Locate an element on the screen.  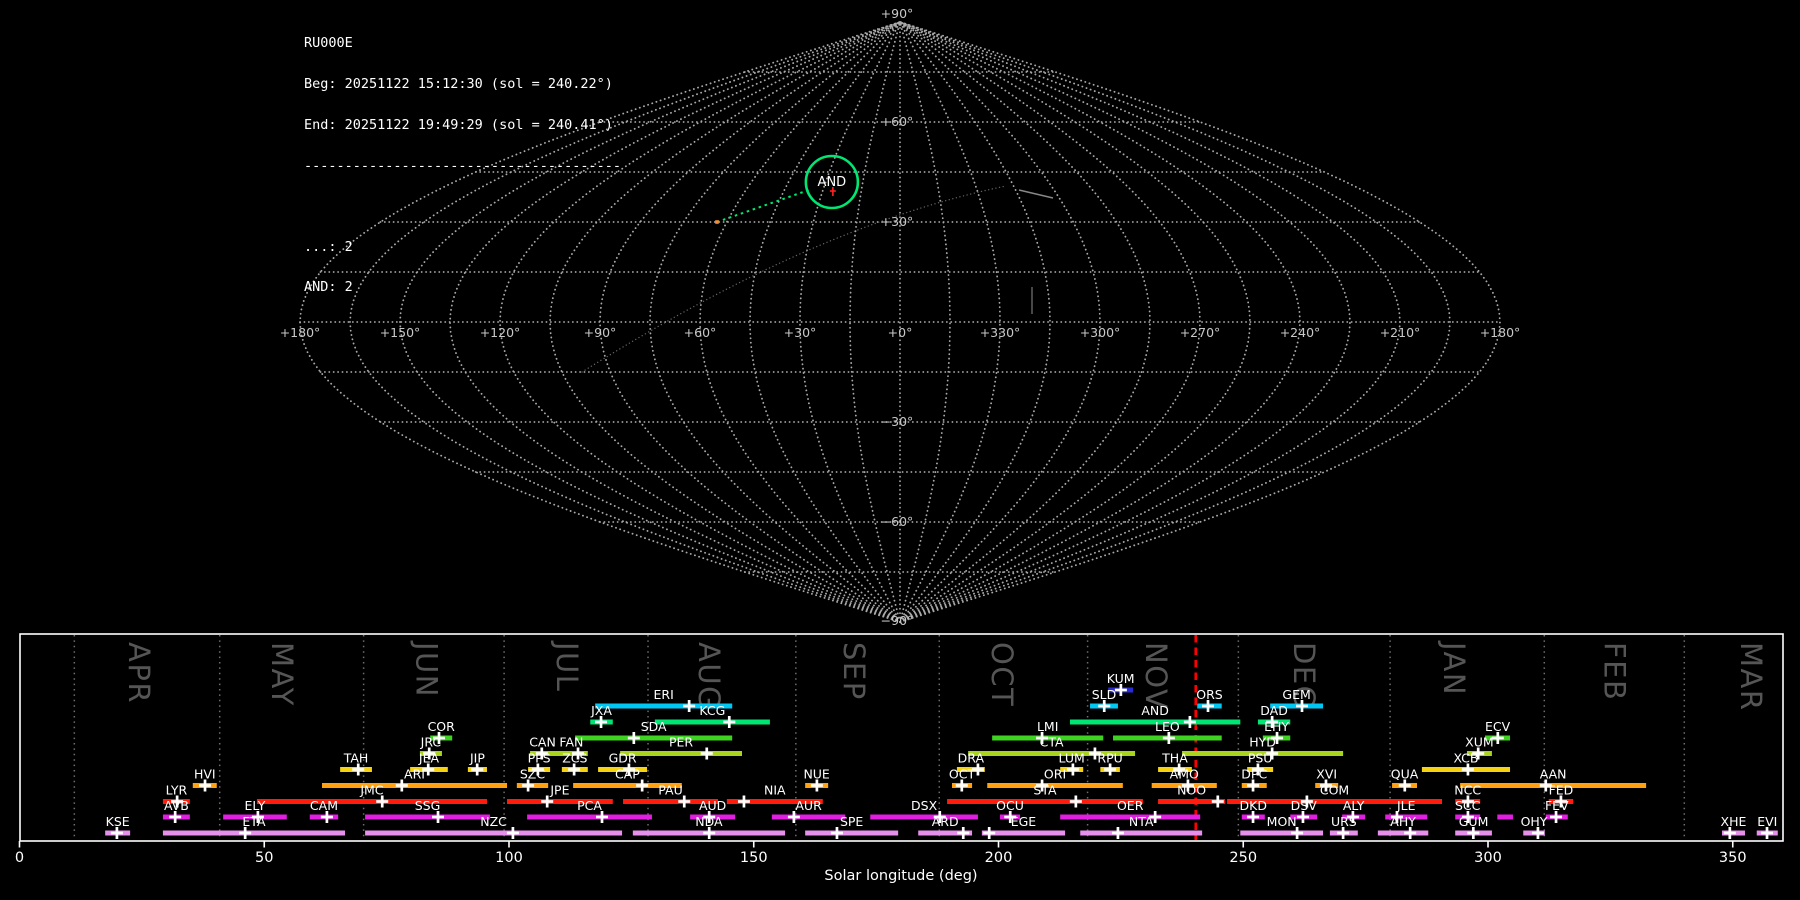
shower-label-FAN: FAN is located at coordinates (571, 742).